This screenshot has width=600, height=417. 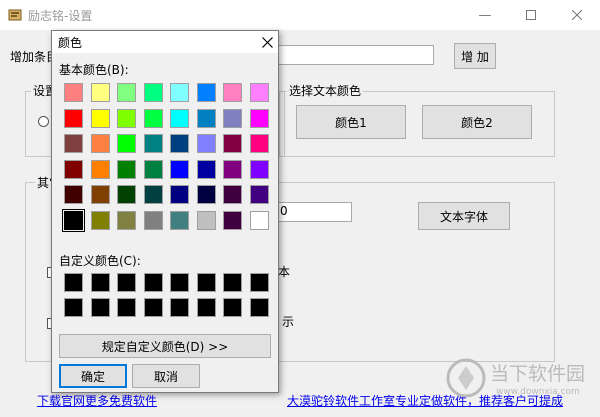 What do you see at coordinates (300, 15) in the screenshot?
I see `main-title-bar: 励志铭-设置 —` at bounding box center [300, 15].